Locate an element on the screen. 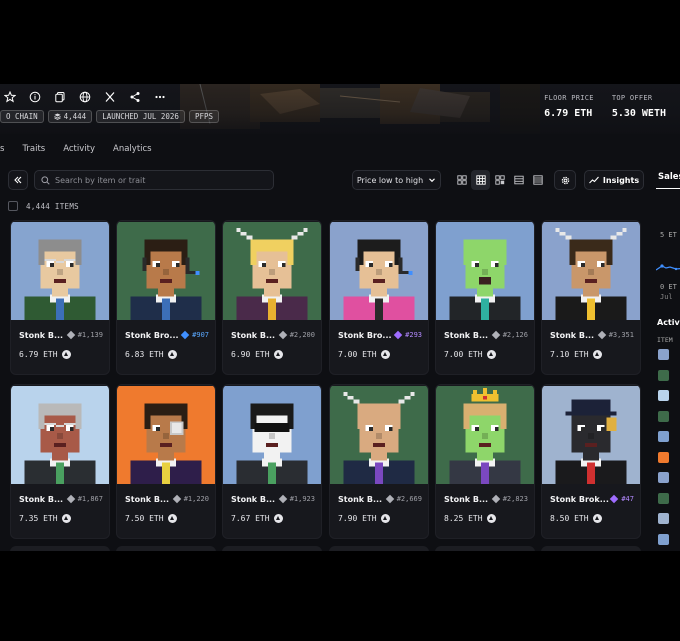 This screenshot has height=641, width=680. view-toggle is located at coordinates (499, 180).